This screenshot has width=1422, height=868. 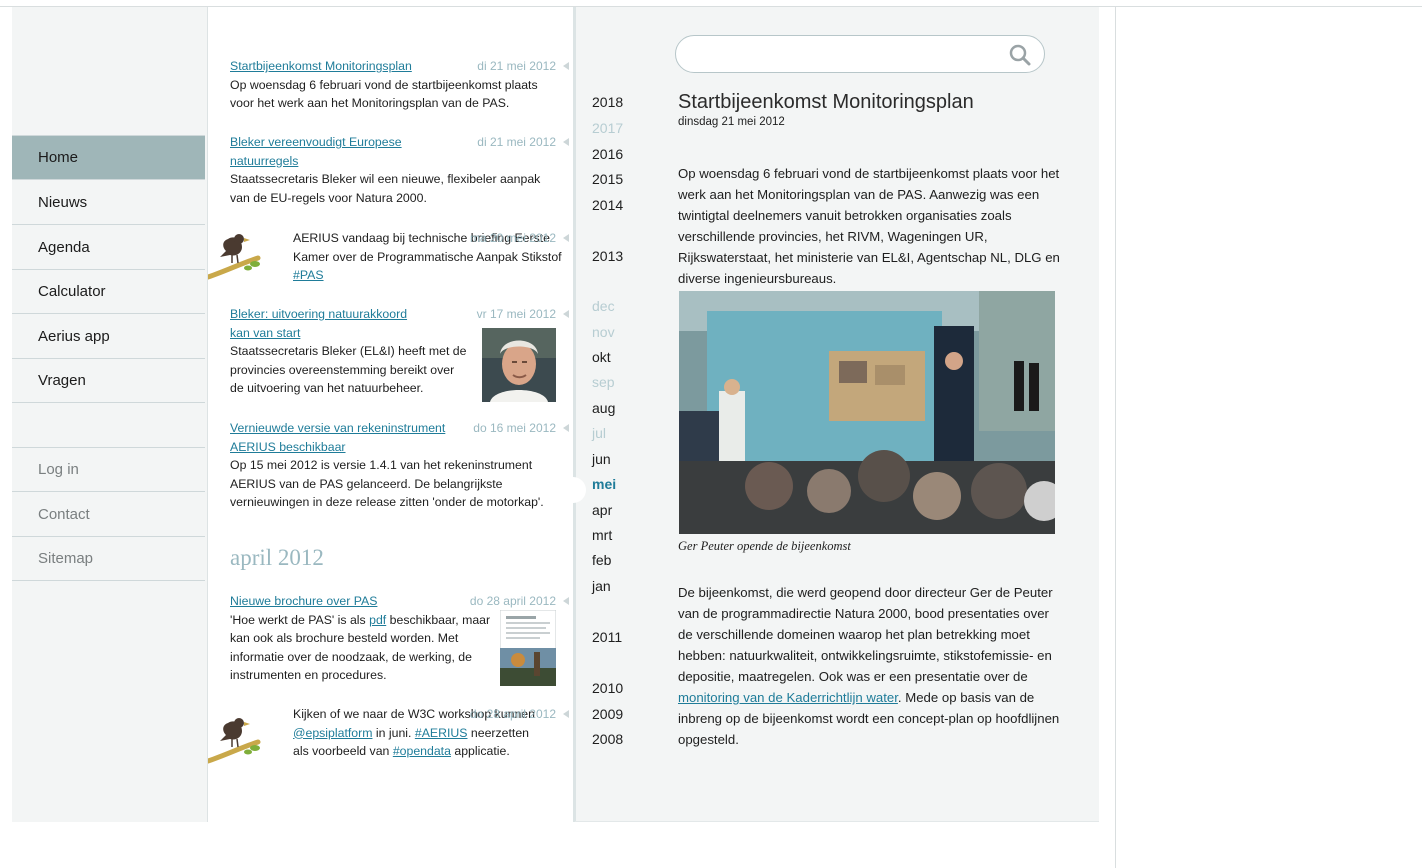 What do you see at coordinates (601, 459) in the screenshot?
I see `timeline-month: jun` at bounding box center [601, 459].